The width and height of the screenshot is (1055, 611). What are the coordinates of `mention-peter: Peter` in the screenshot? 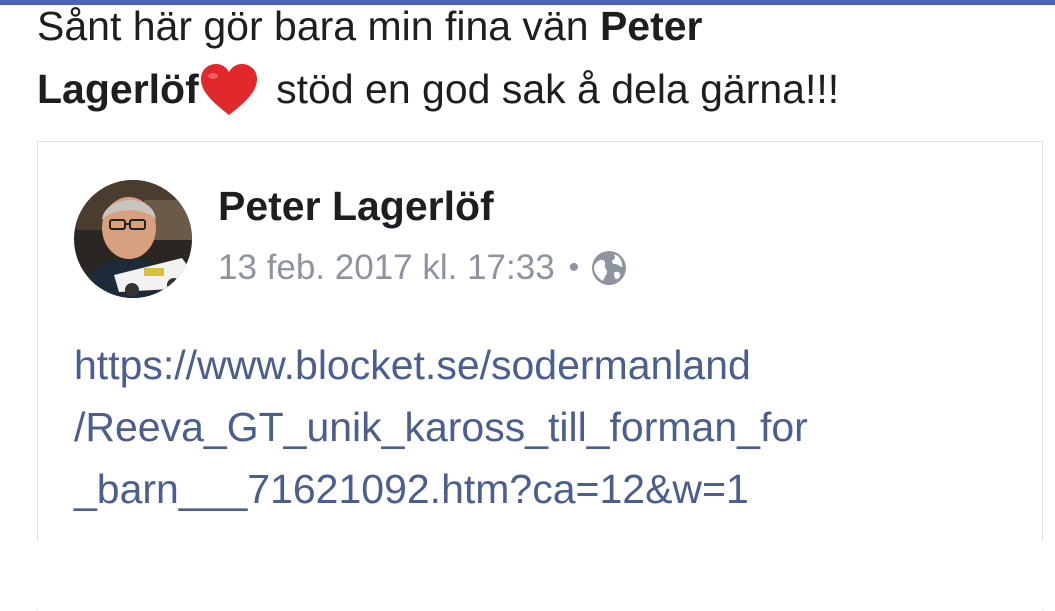 It's located at (651, 26).